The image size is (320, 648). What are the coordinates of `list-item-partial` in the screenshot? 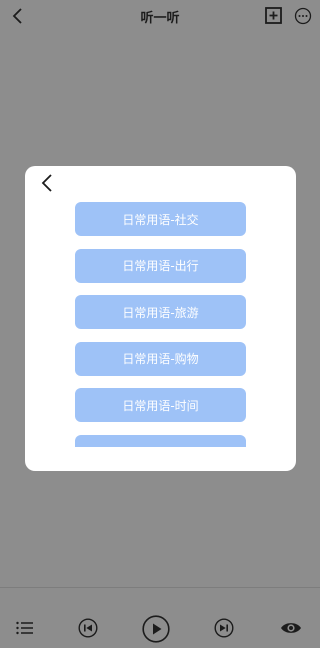 It's located at (160, 440).